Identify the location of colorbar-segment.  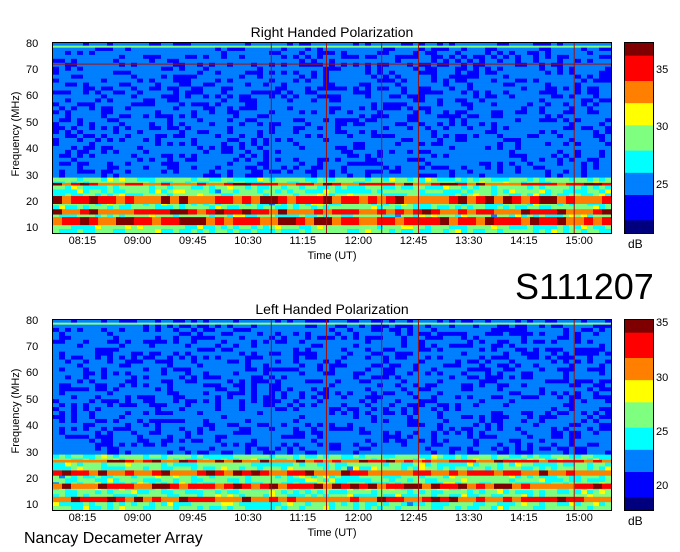
(639, 181).